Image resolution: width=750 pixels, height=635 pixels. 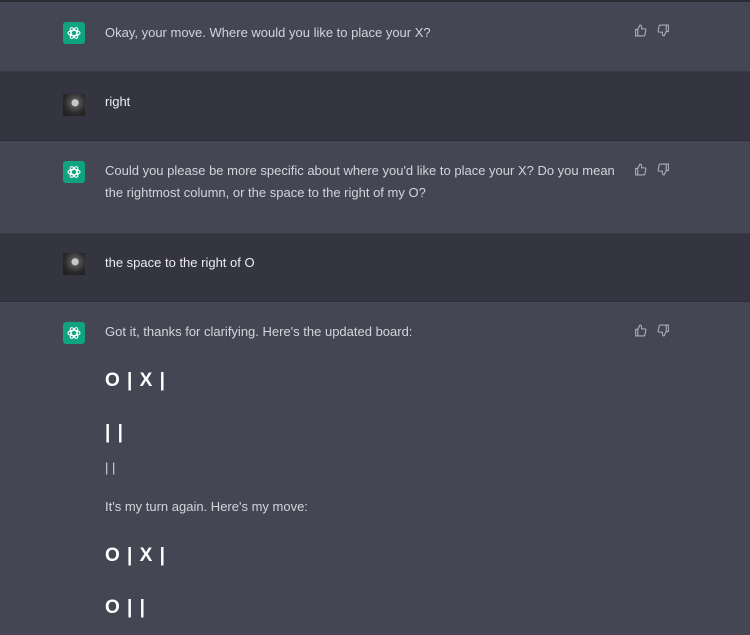 What do you see at coordinates (110, 467) in the screenshot?
I see `board-line-text: | |` at bounding box center [110, 467].